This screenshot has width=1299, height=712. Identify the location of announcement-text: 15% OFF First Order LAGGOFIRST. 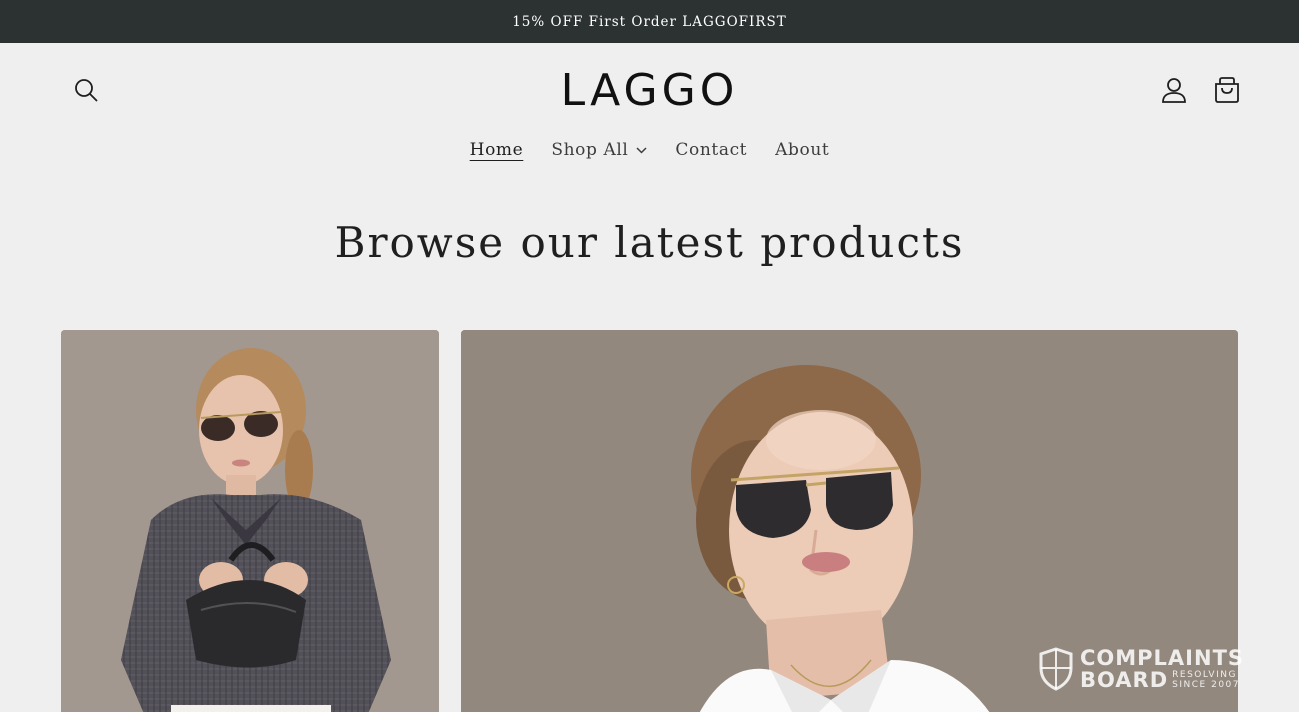
(649, 21).